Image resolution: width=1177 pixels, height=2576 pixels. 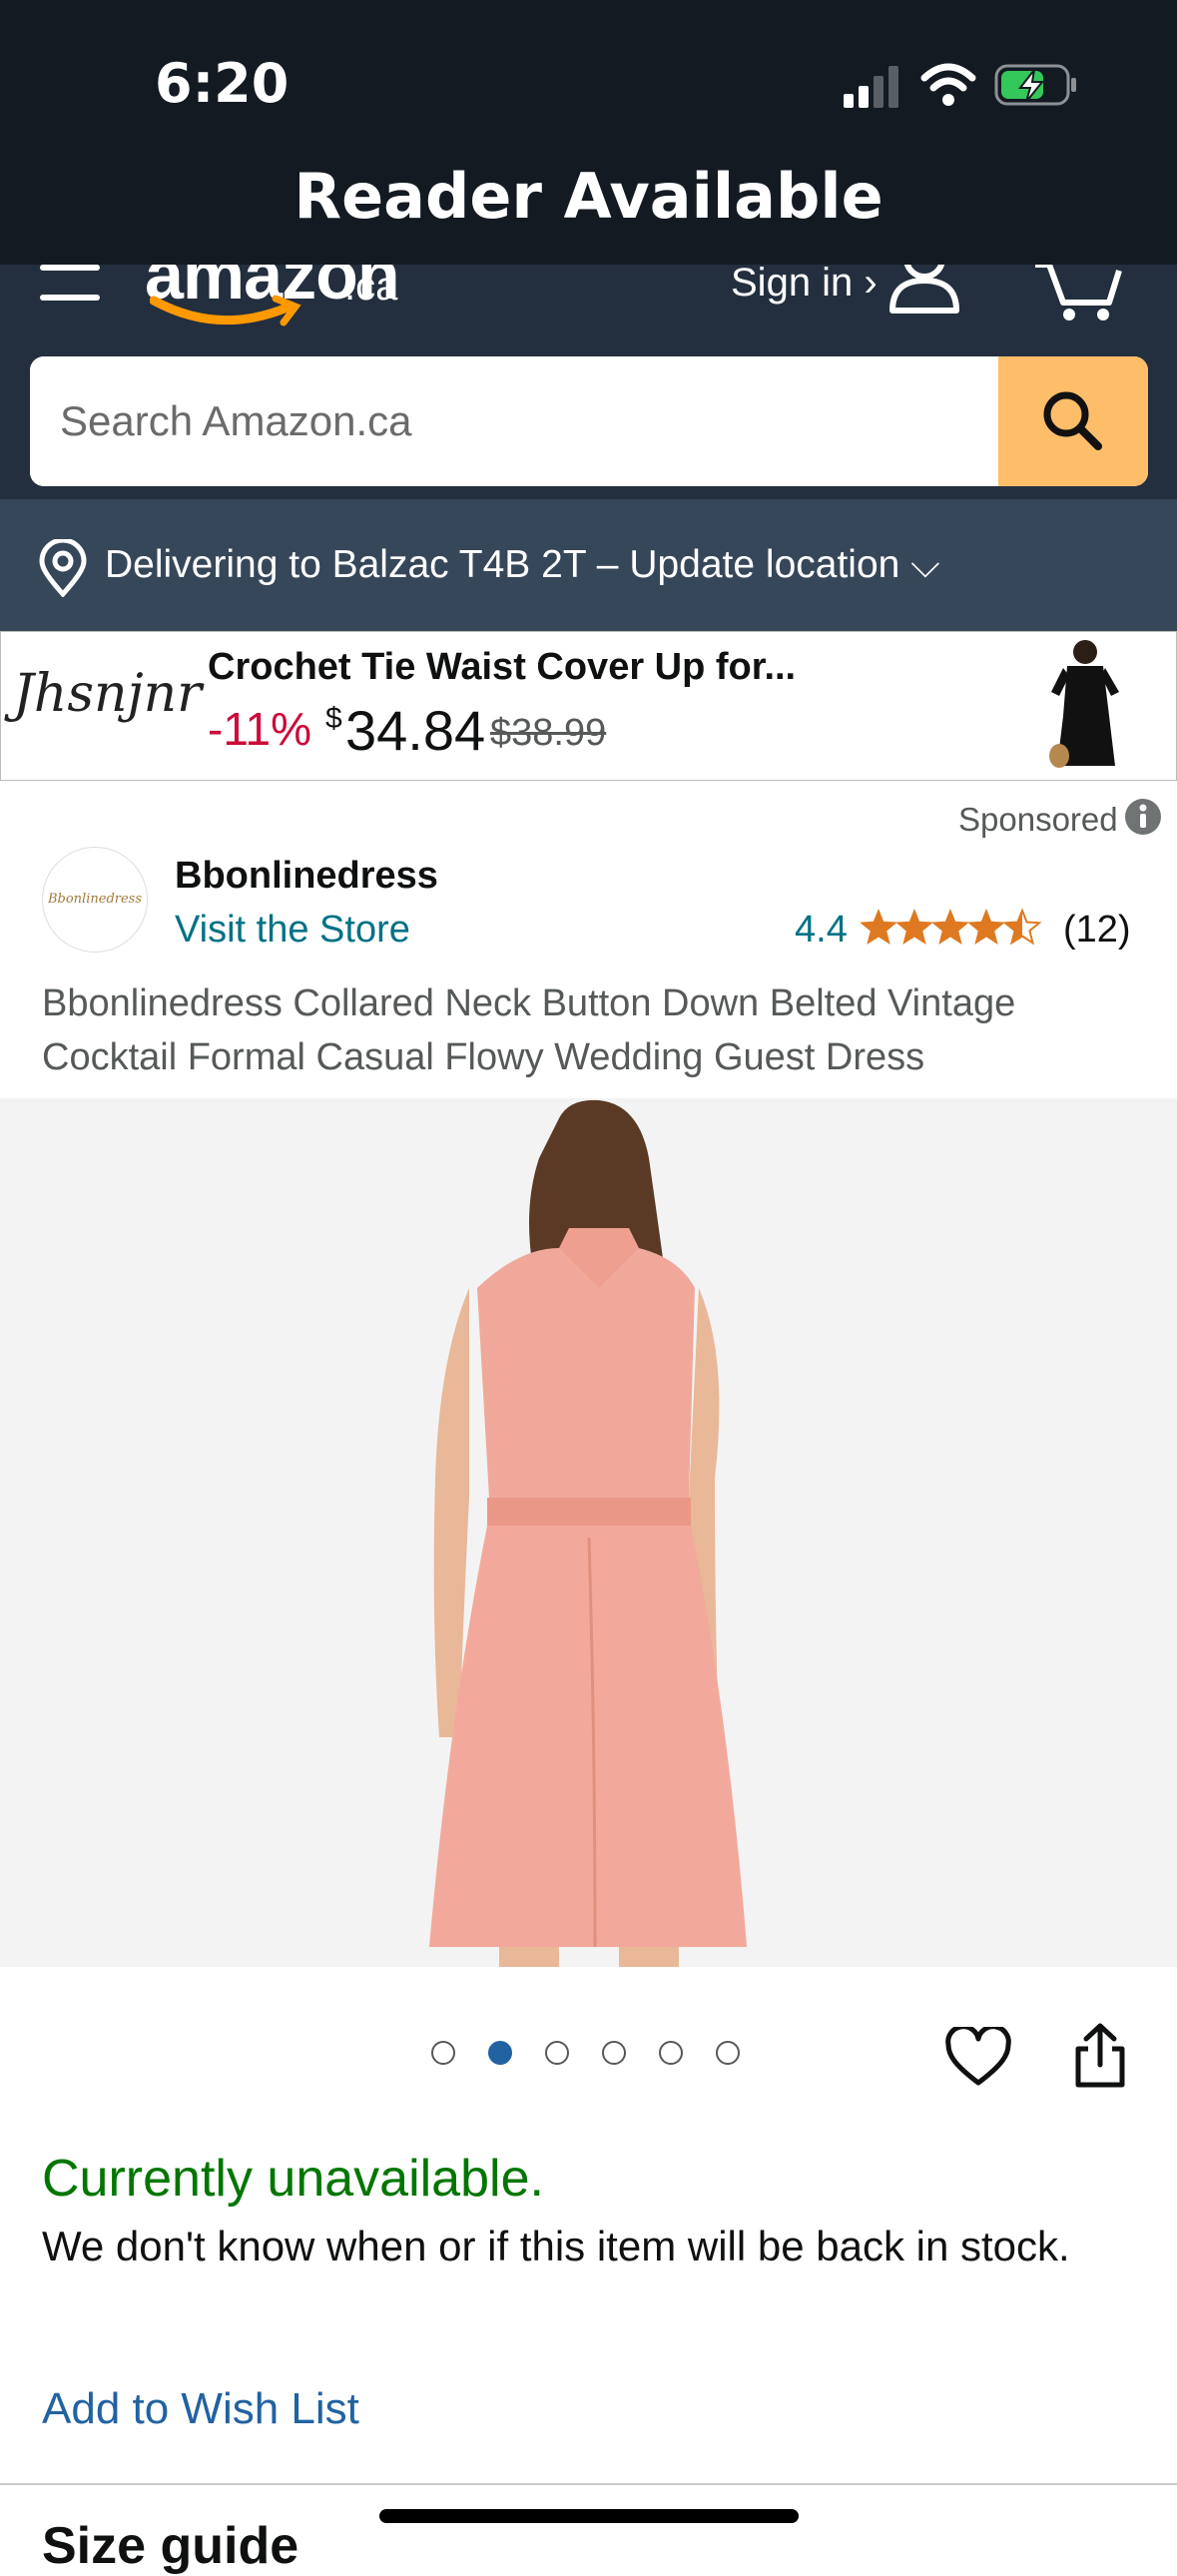 What do you see at coordinates (293, 2179) in the screenshot?
I see `availability-status: Currently unavailable.` at bounding box center [293, 2179].